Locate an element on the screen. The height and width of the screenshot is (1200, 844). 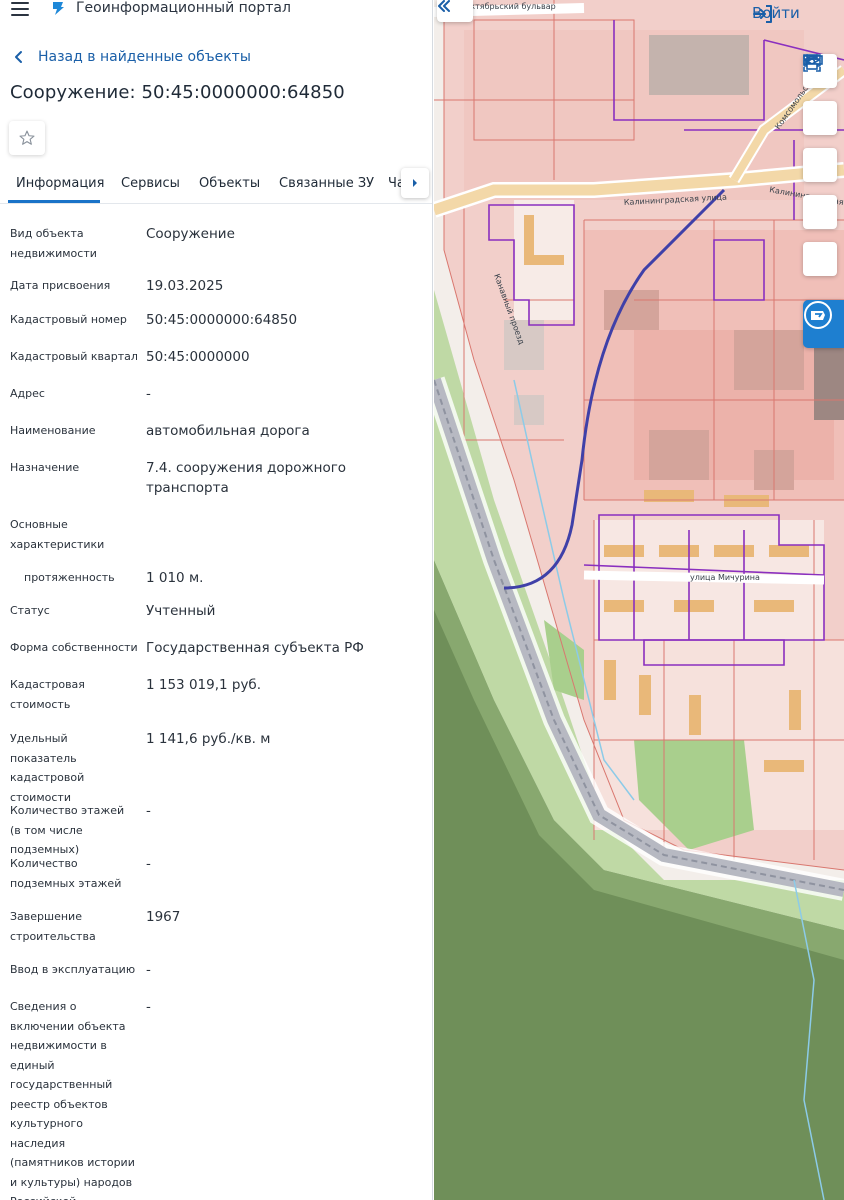
app-header: Геоинформационный портал is located at coordinates (216, 11).